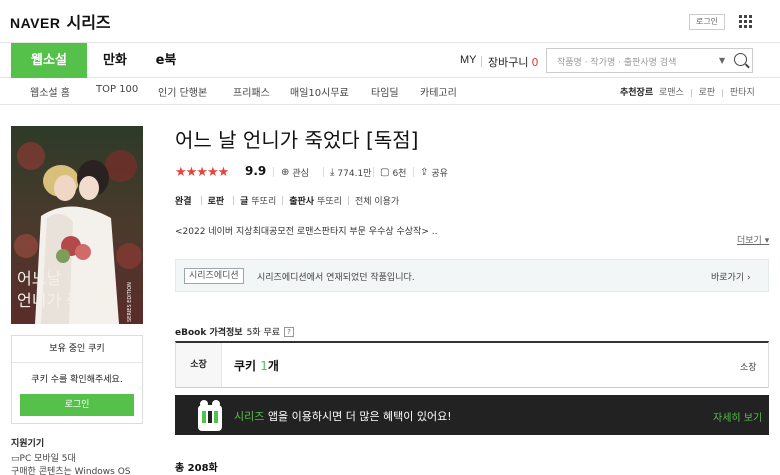  Describe the element at coordinates (399, 174) in the screenshot. I see `comment-value: 6천` at that location.